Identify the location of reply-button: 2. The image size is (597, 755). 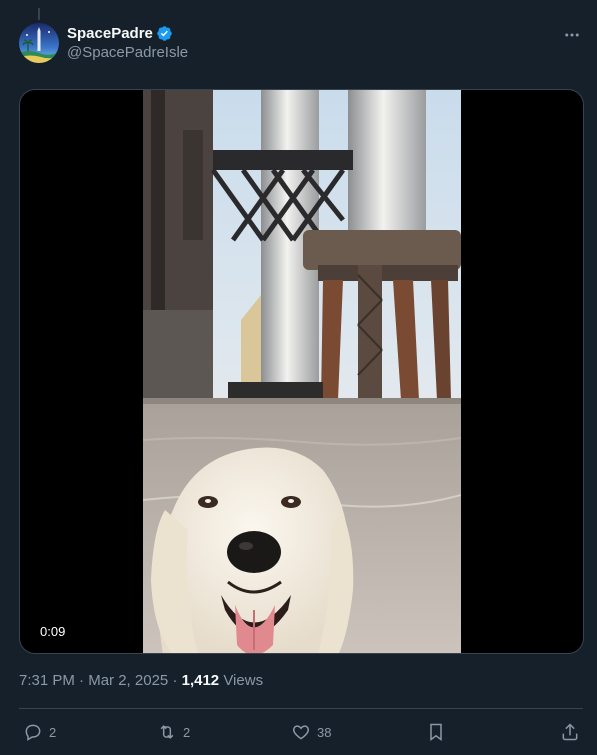
(39, 732).